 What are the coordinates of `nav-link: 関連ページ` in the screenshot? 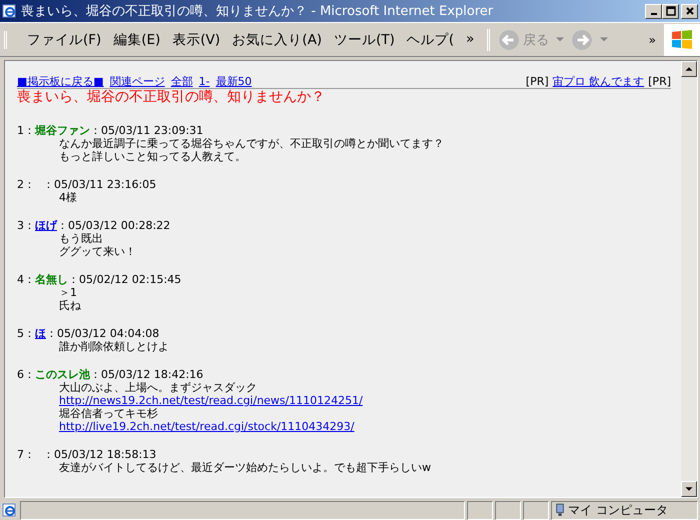 It's located at (137, 81).